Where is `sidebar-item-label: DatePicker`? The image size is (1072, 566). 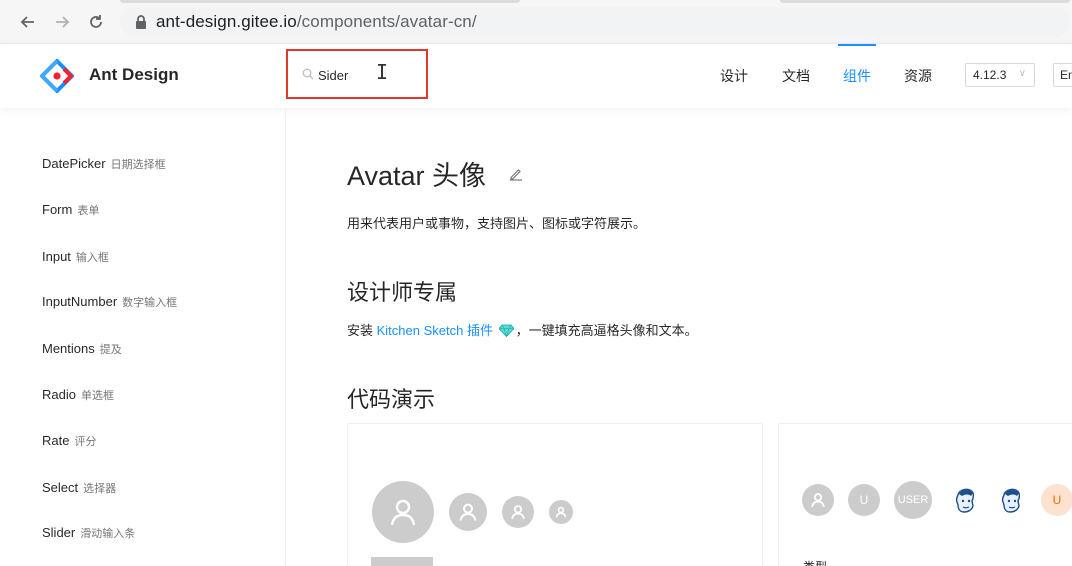 sidebar-item-label: DatePicker is located at coordinates (74, 163).